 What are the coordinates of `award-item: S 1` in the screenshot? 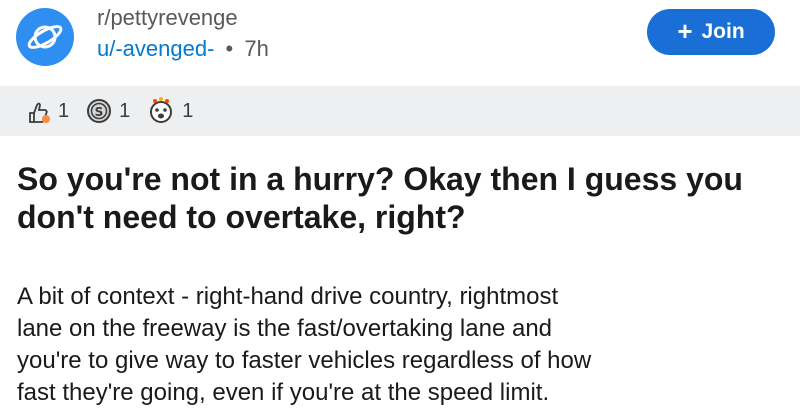 It's located at (107, 111).